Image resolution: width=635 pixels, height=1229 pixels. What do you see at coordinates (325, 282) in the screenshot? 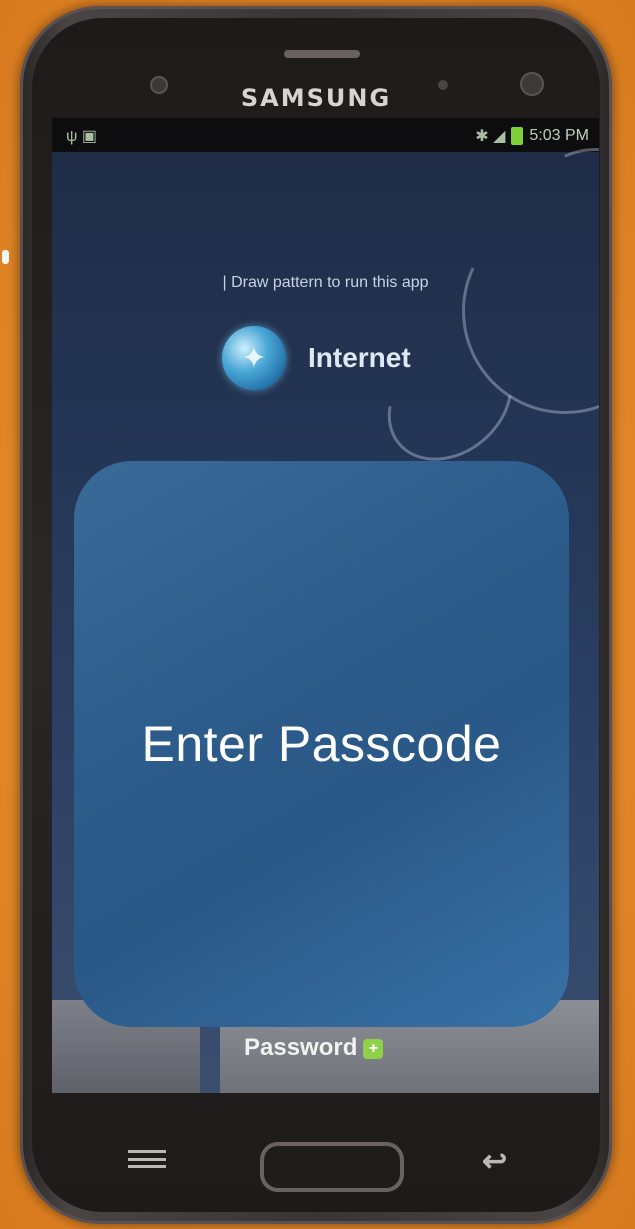
I see `pattern-prompt: | Draw pattern to run this app` at bounding box center [325, 282].